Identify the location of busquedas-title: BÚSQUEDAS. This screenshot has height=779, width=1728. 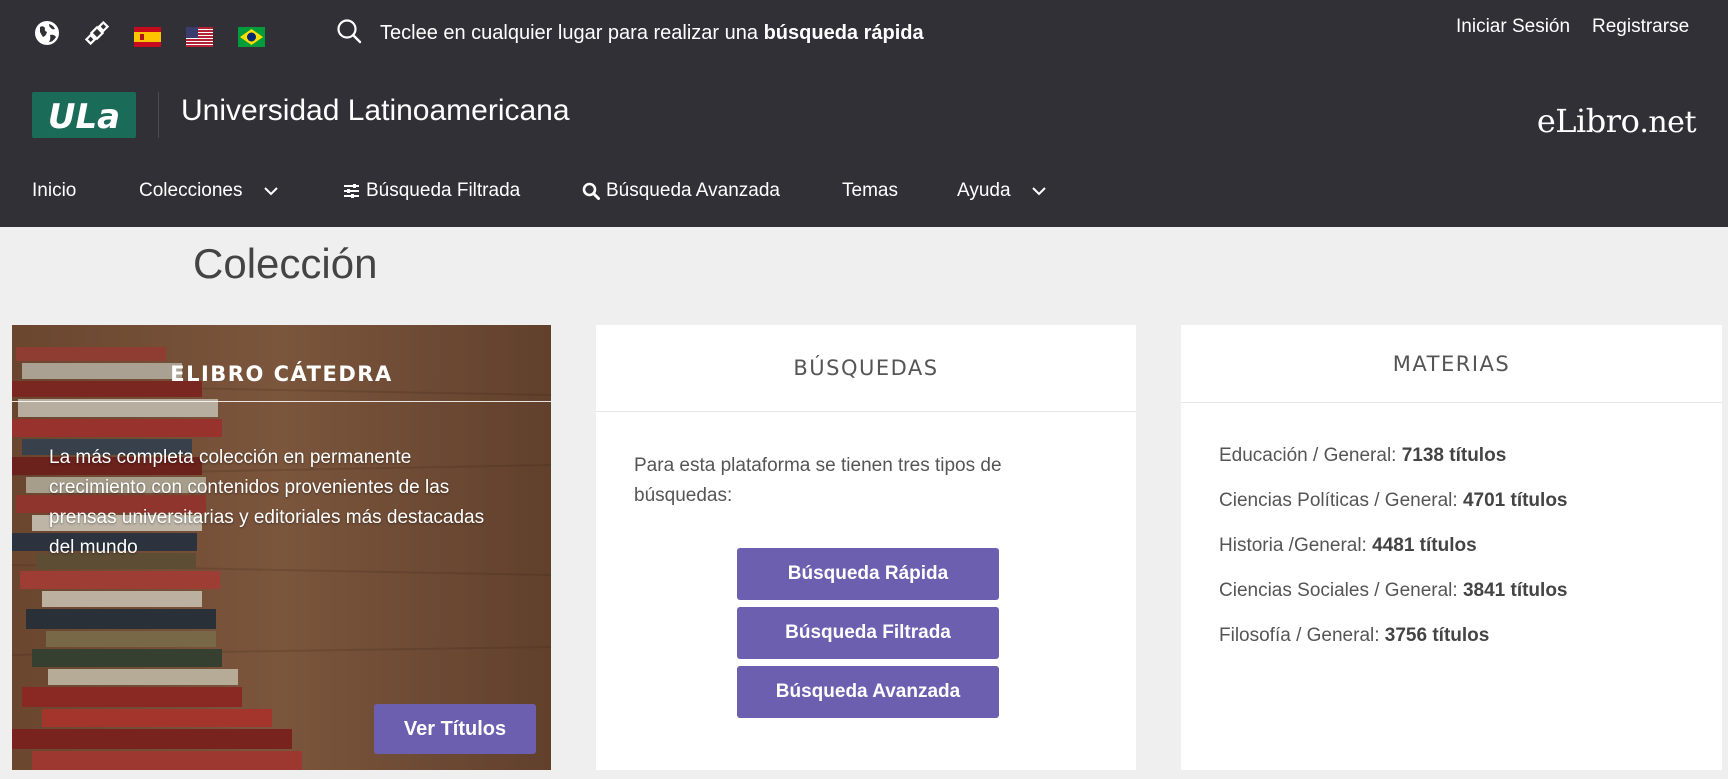
(866, 368).